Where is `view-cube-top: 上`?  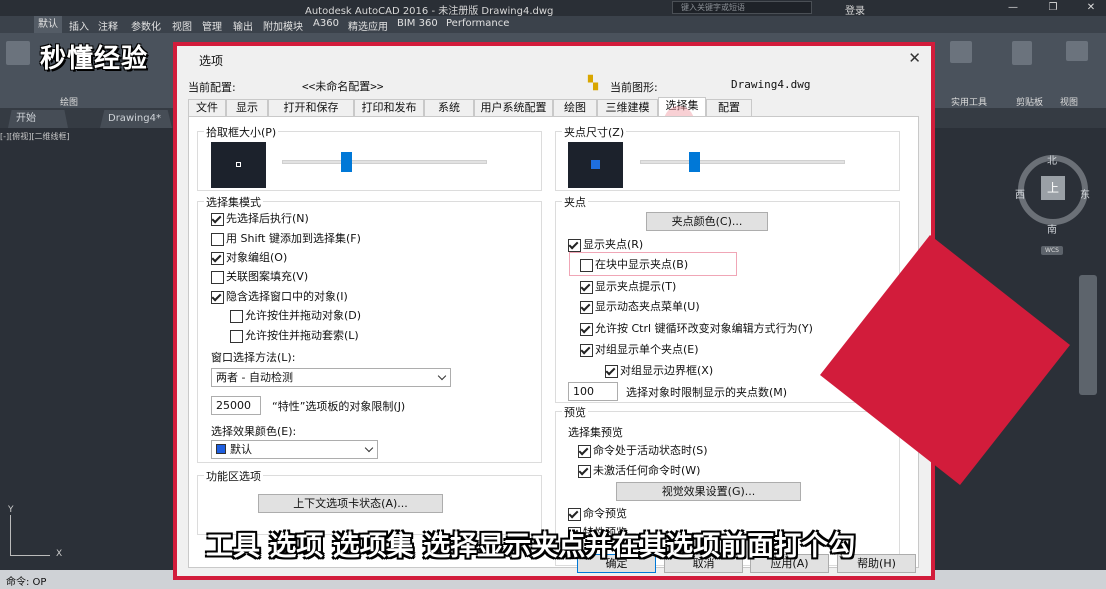 view-cube-top: 上 is located at coordinates (1053, 188).